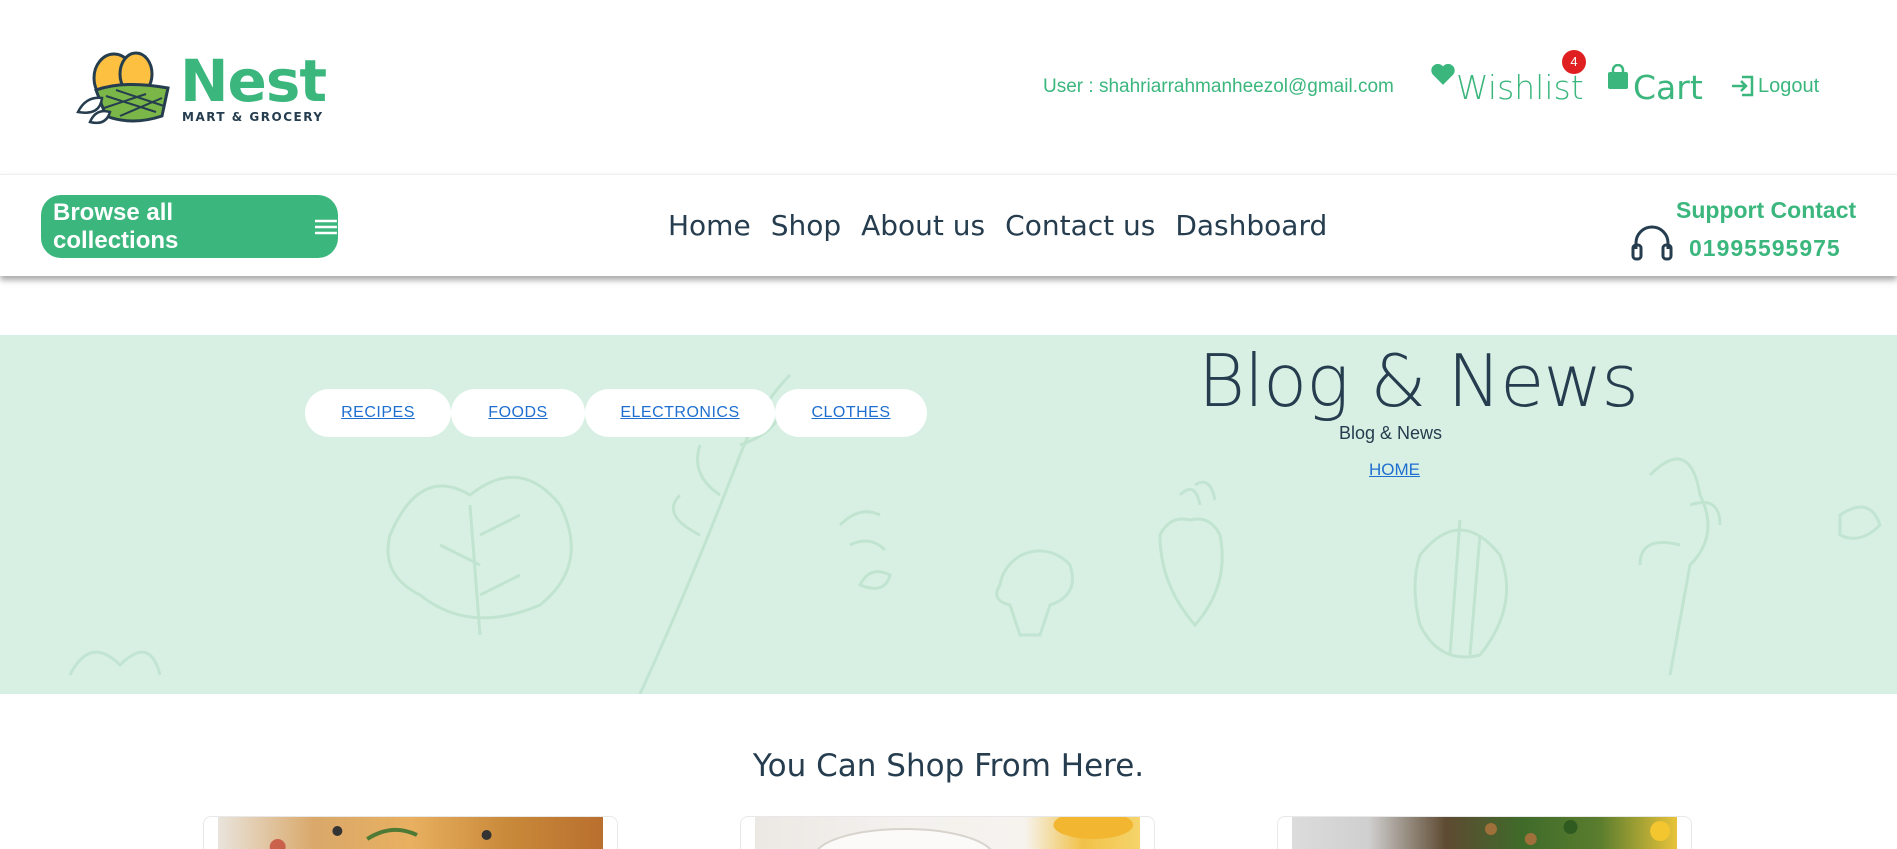 The image size is (1897, 849). I want to click on login-arrow-icon, so click(1743, 86).